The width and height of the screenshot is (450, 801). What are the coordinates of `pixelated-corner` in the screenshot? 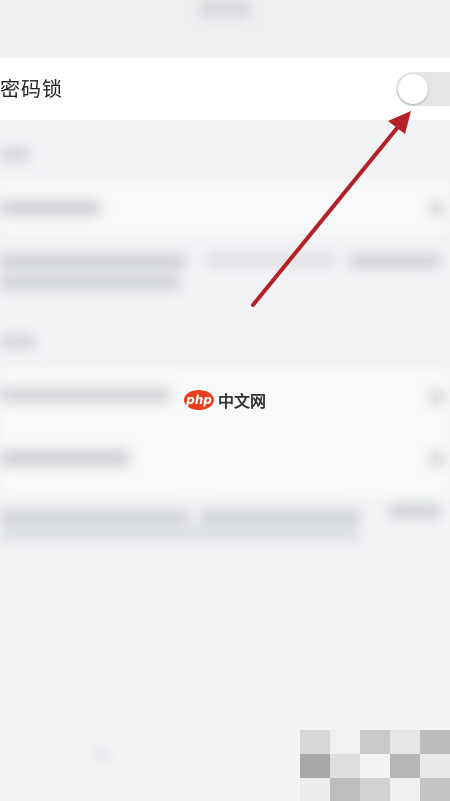 It's located at (375, 765).